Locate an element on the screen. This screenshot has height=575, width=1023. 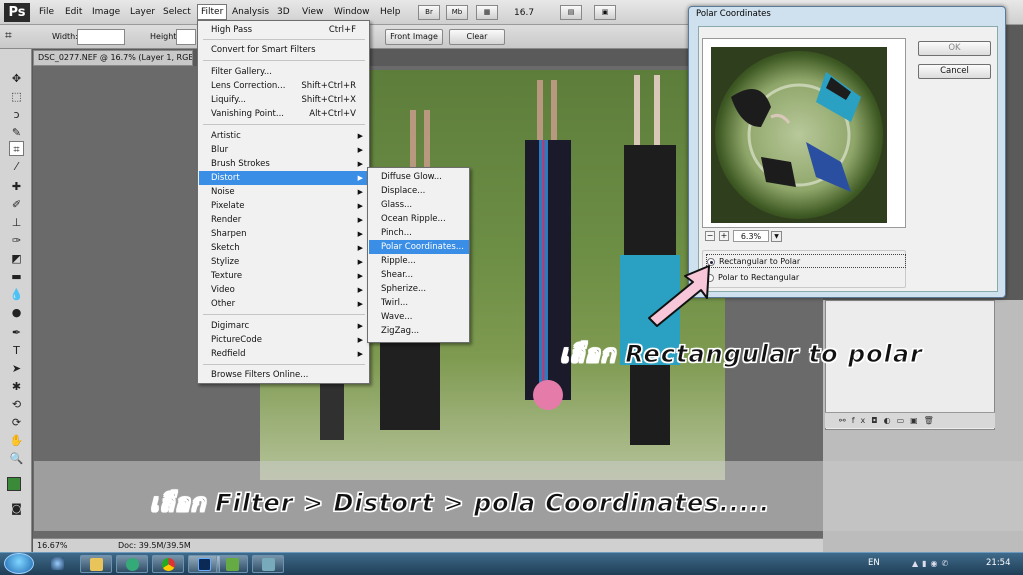
filter-preview is located at coordinates (799, 135).